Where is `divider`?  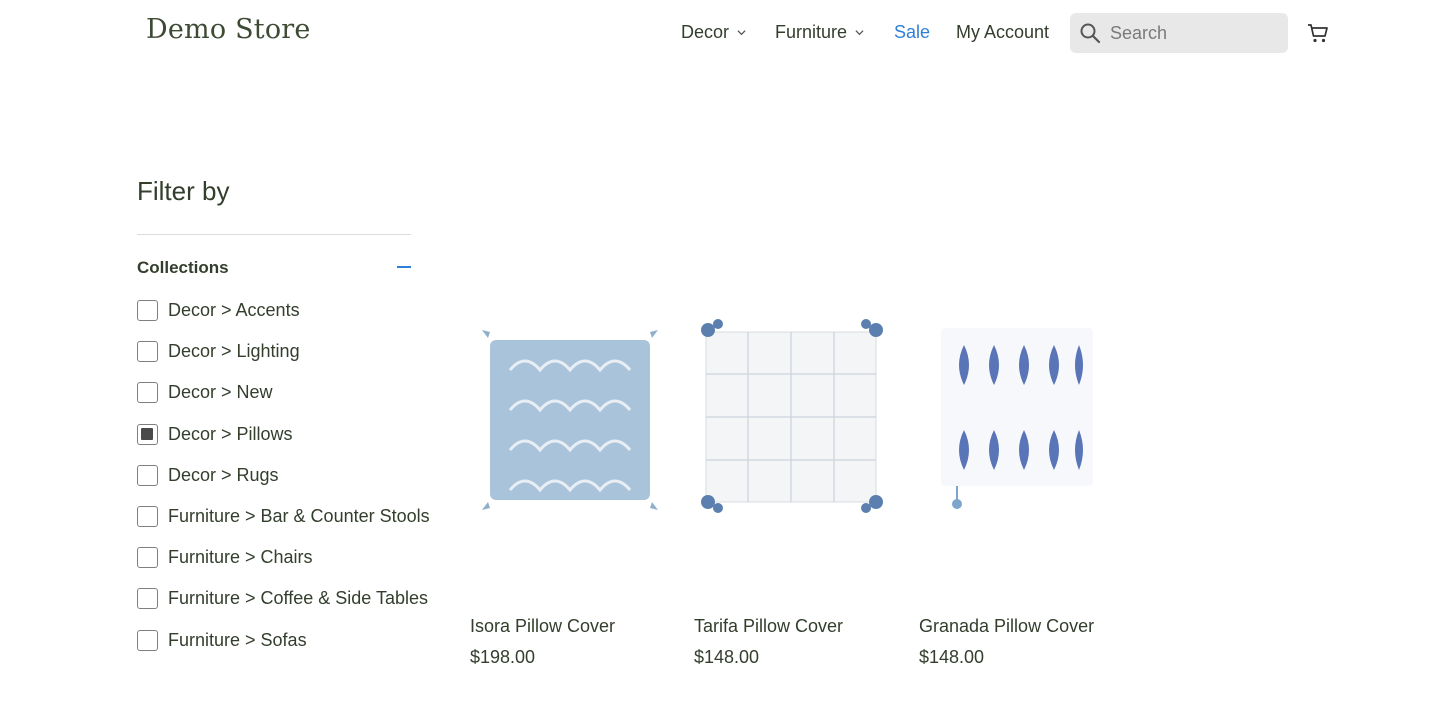 divider is located at coordinates (274, 234).